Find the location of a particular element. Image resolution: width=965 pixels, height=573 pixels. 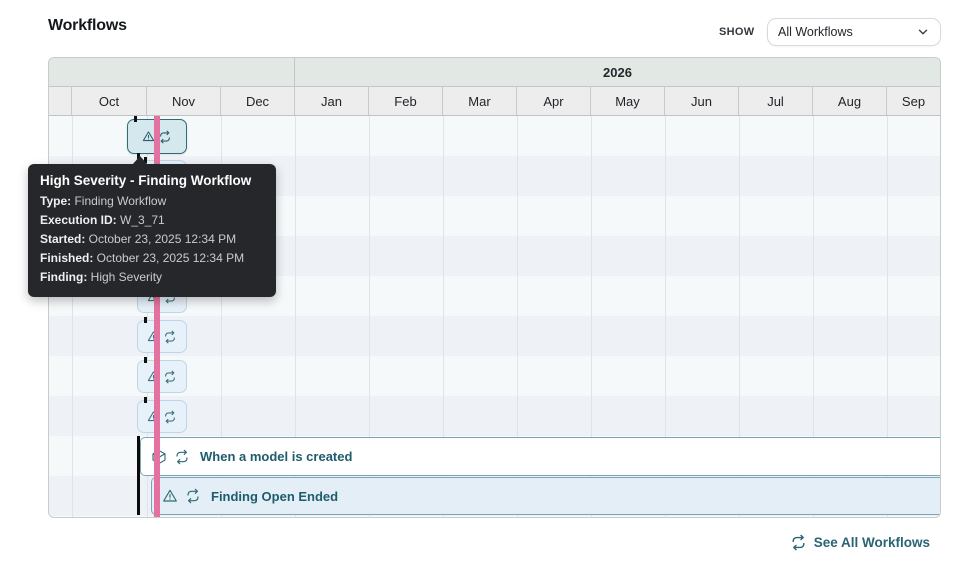

year-header-row: 2026 is located at coordinates (494, 72).